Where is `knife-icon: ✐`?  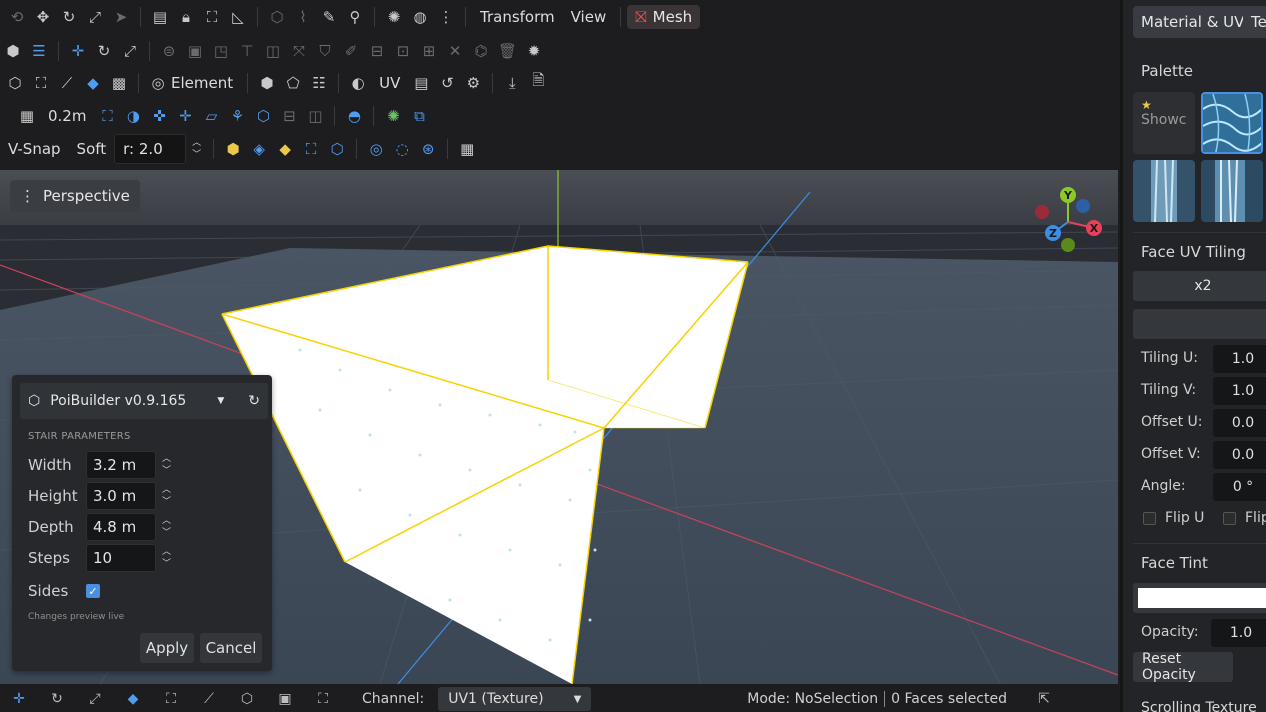
knife-icon: ✐ is located at coordinates (351, 51).